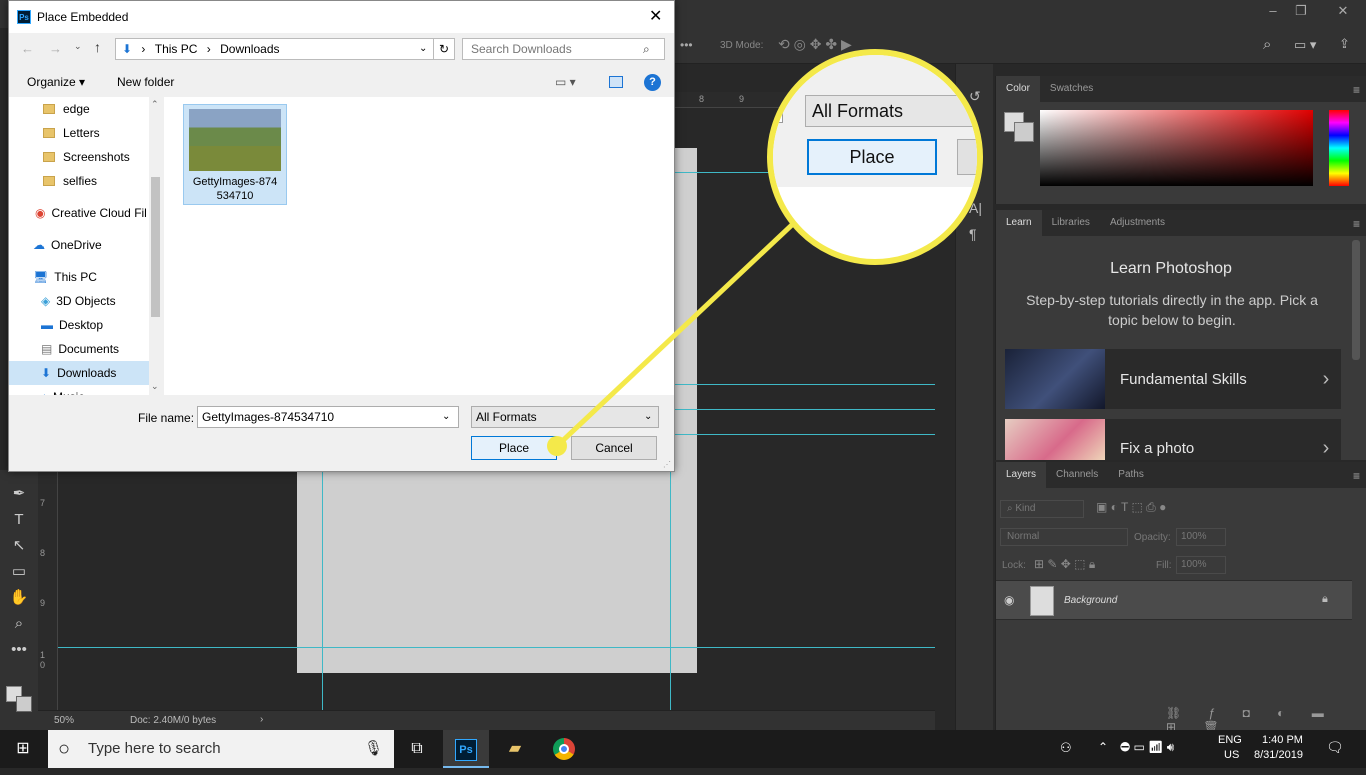 The height and width of the screenshot is (775, 1366). I want to click on nav-item-3d-objects: ◈ 3D Objects, so click(79, 301).